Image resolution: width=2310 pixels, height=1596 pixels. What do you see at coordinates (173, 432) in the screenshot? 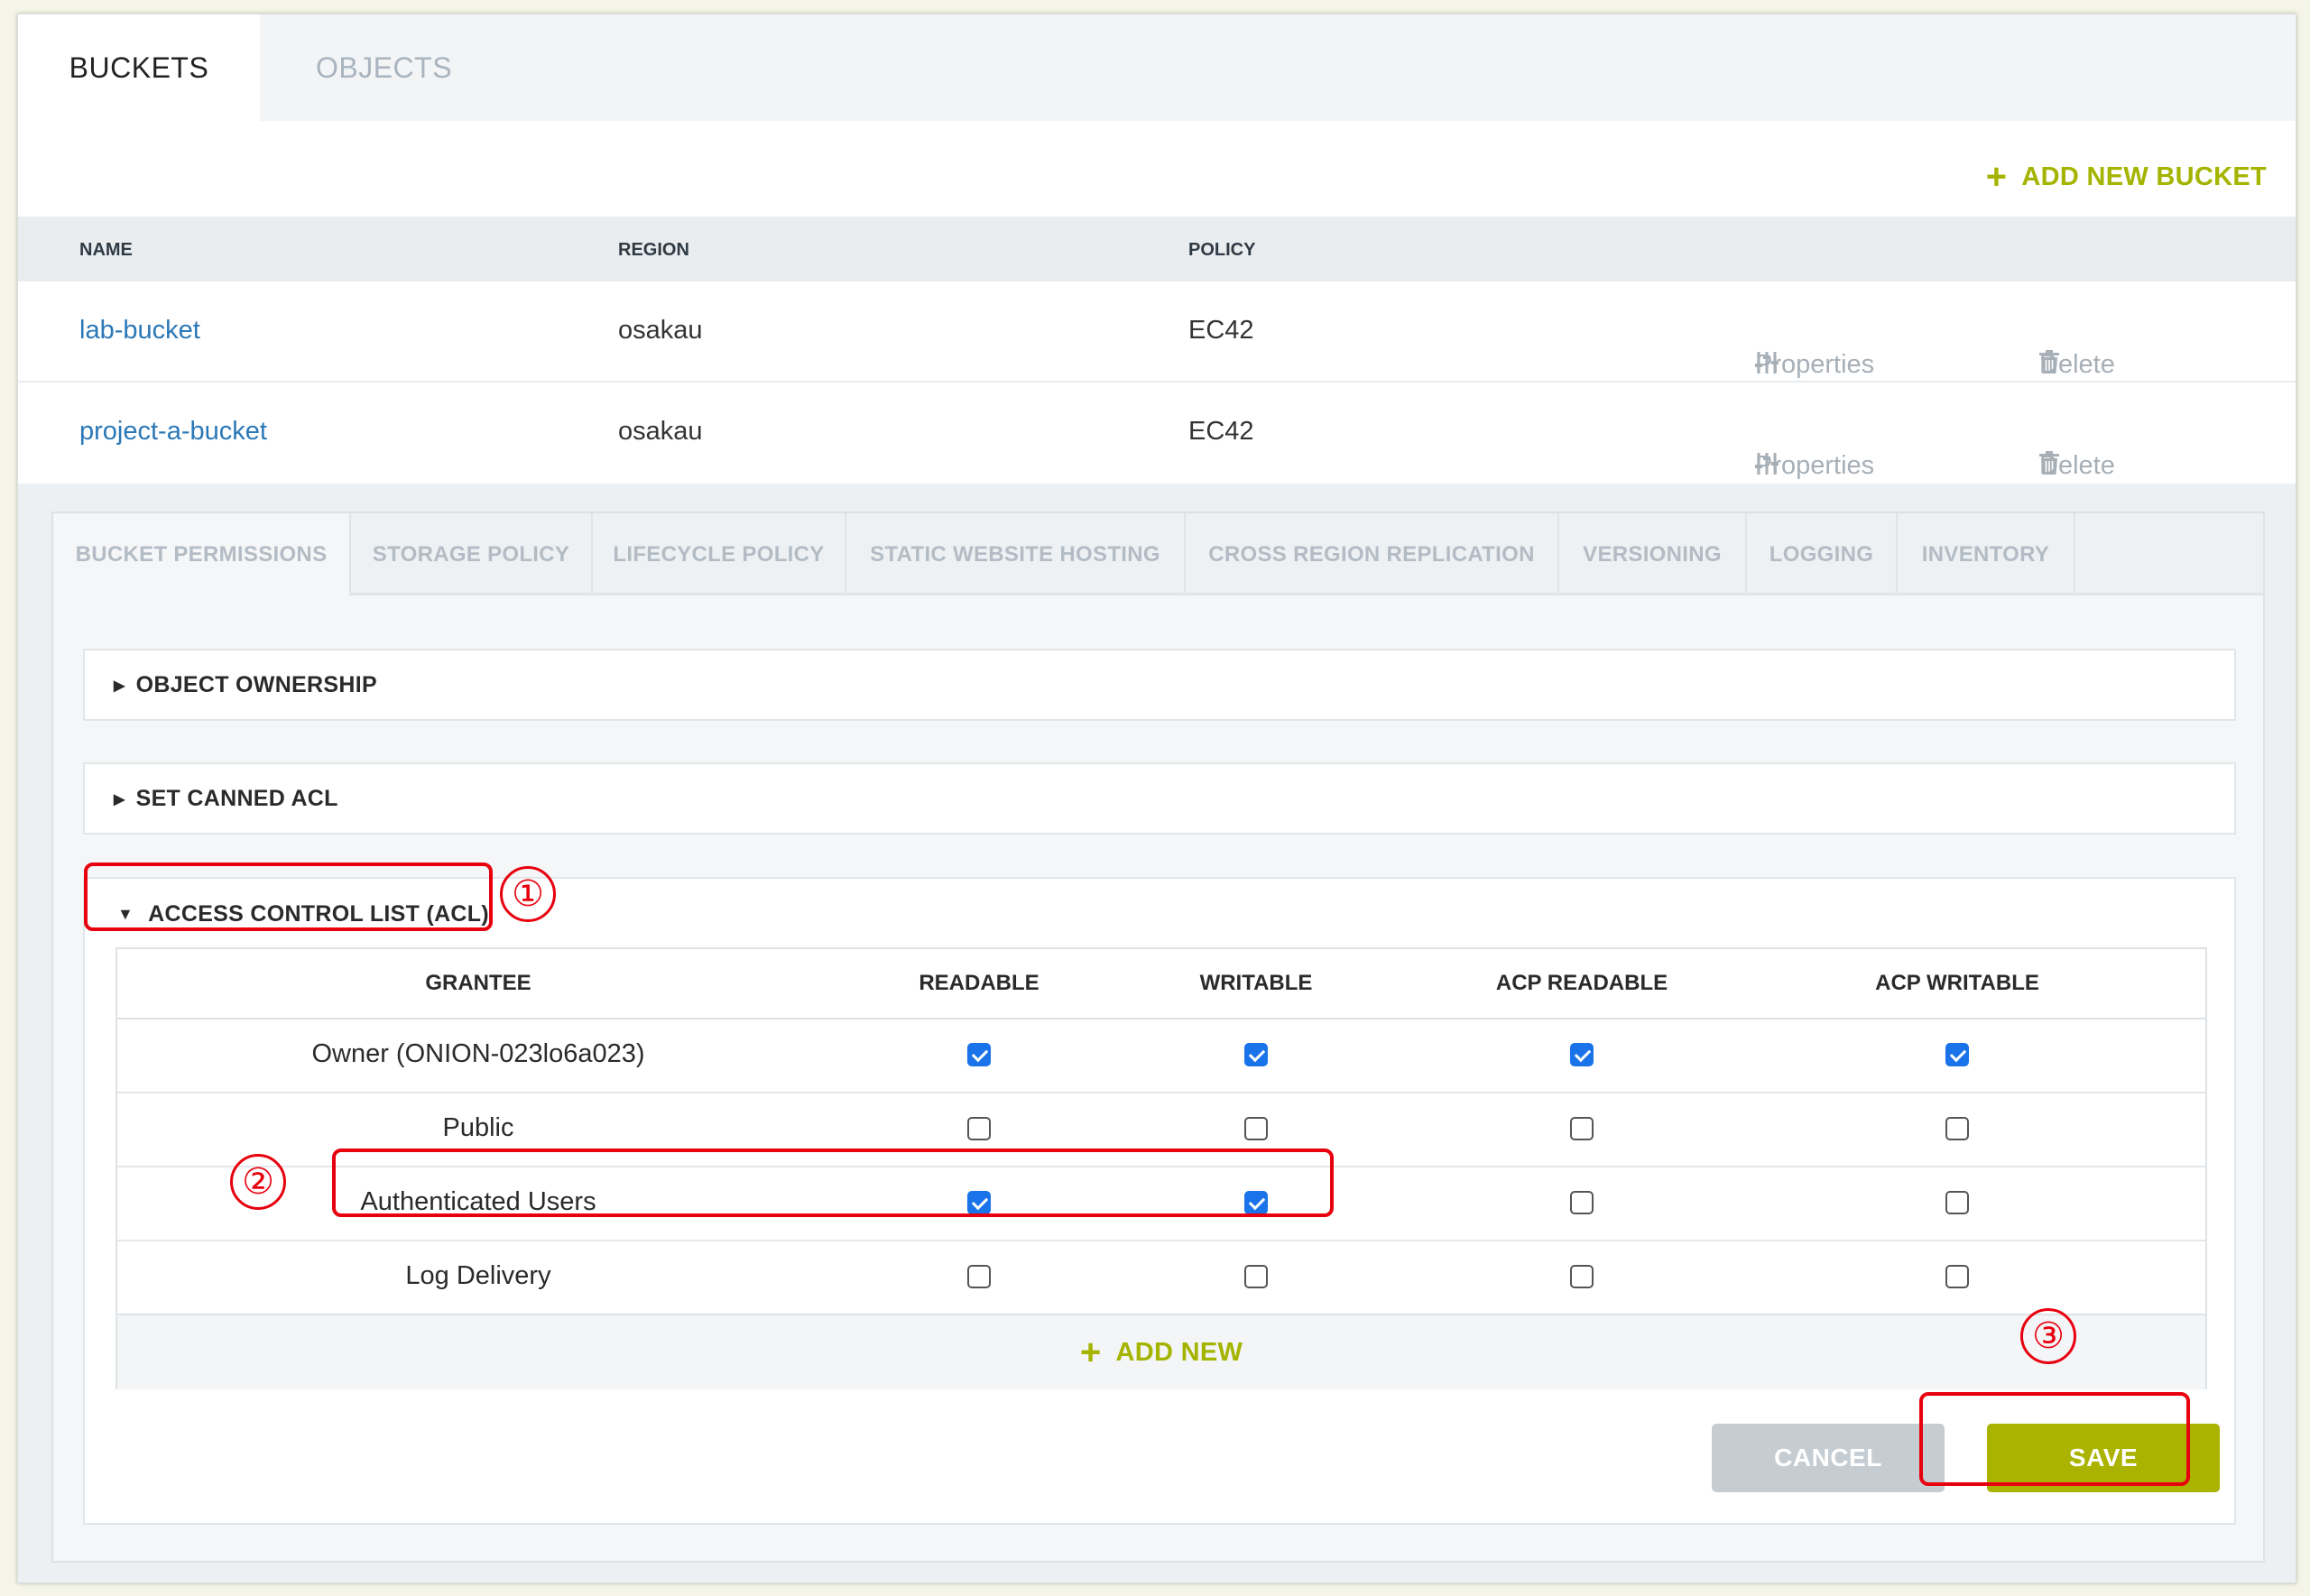
I see `bucket-name-link: project-a-bucket` at bounding box center [173, 432].